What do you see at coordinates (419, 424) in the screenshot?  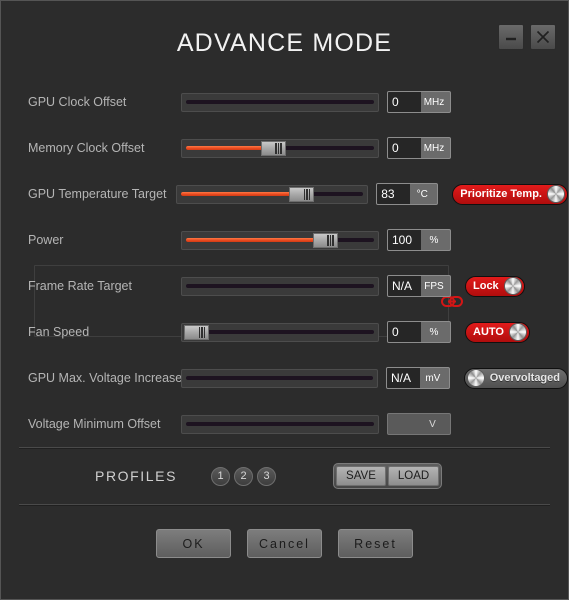 I see `value-box: V` at bounding box center [419, 424].